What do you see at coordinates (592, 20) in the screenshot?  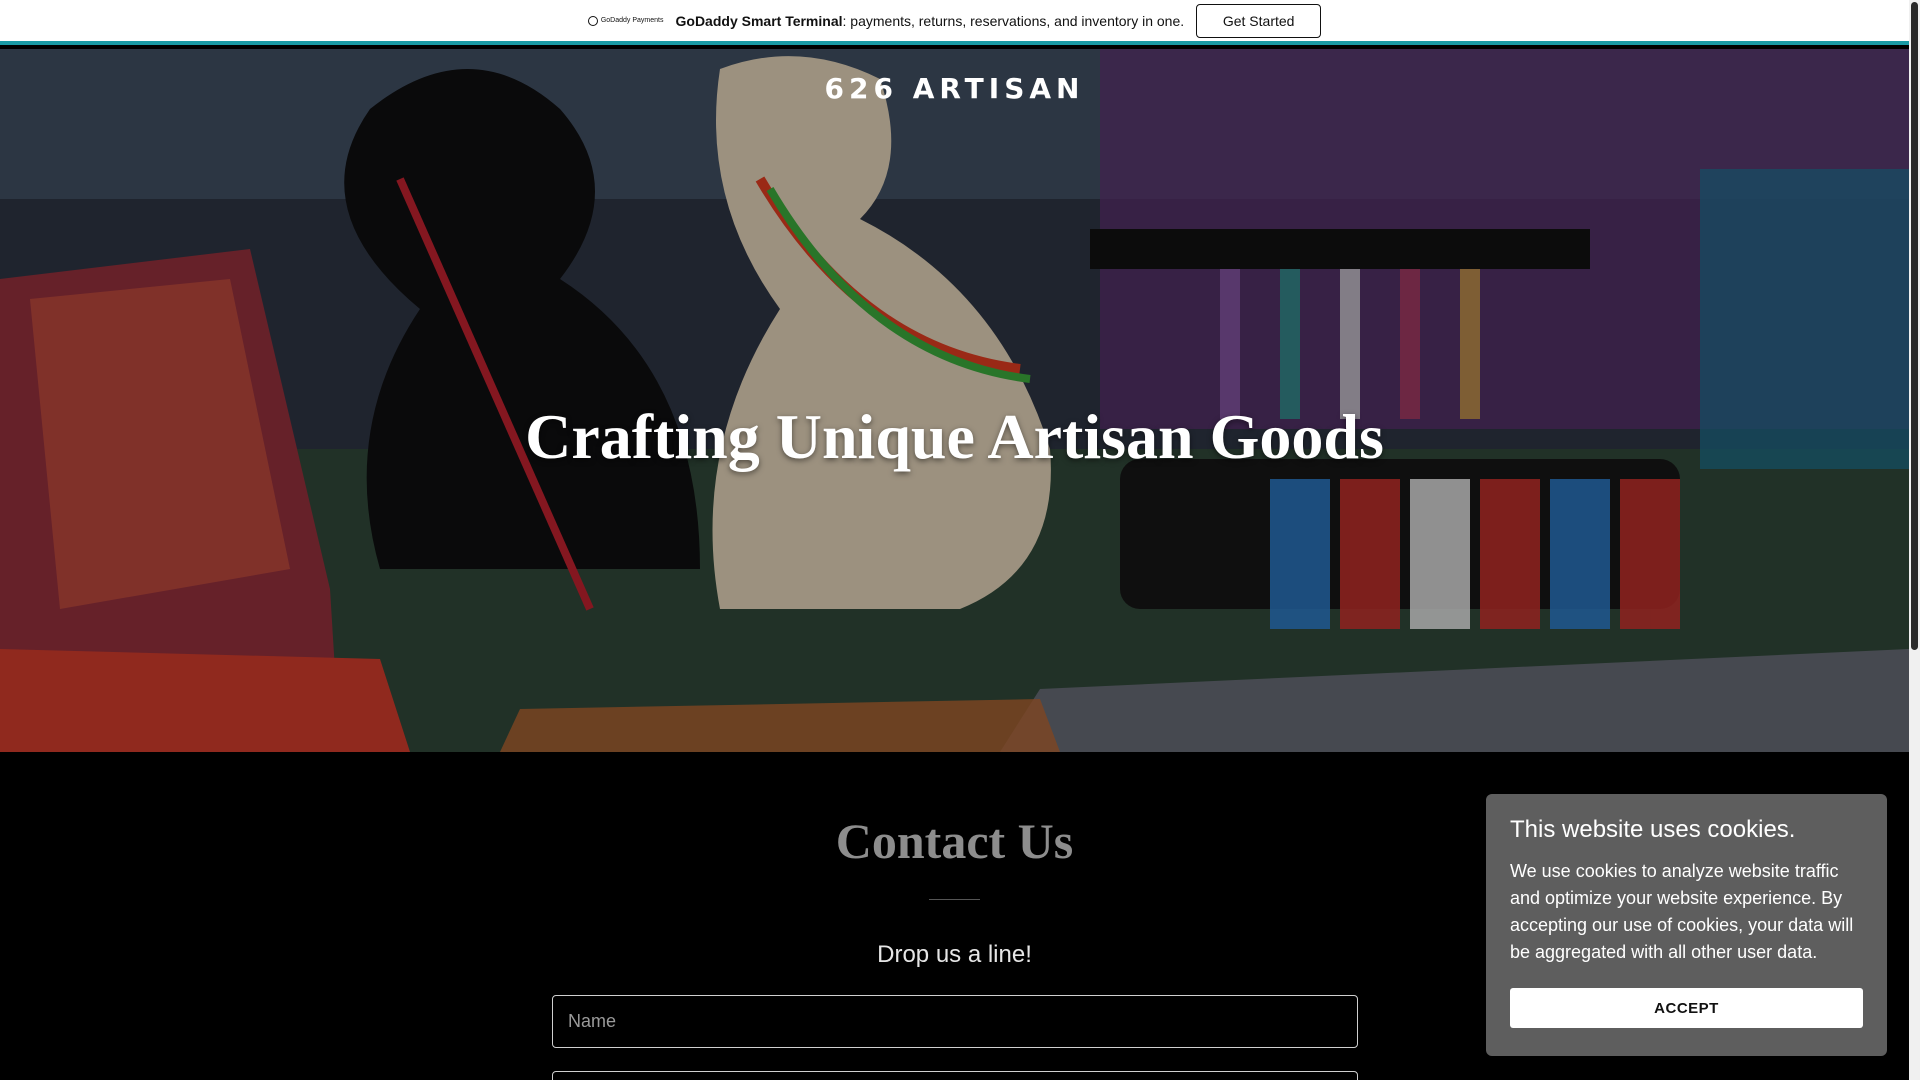 I see `godaddy-mark-icon` at bounding box center [592, 20].